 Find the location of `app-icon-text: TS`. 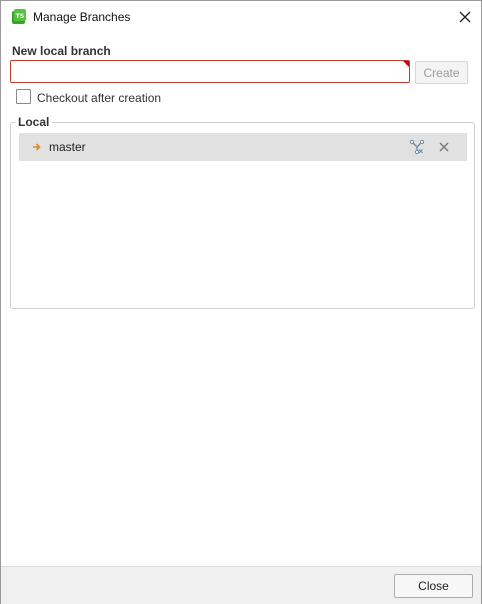

app-icon-text: TS is located at coordinates (20, 16).